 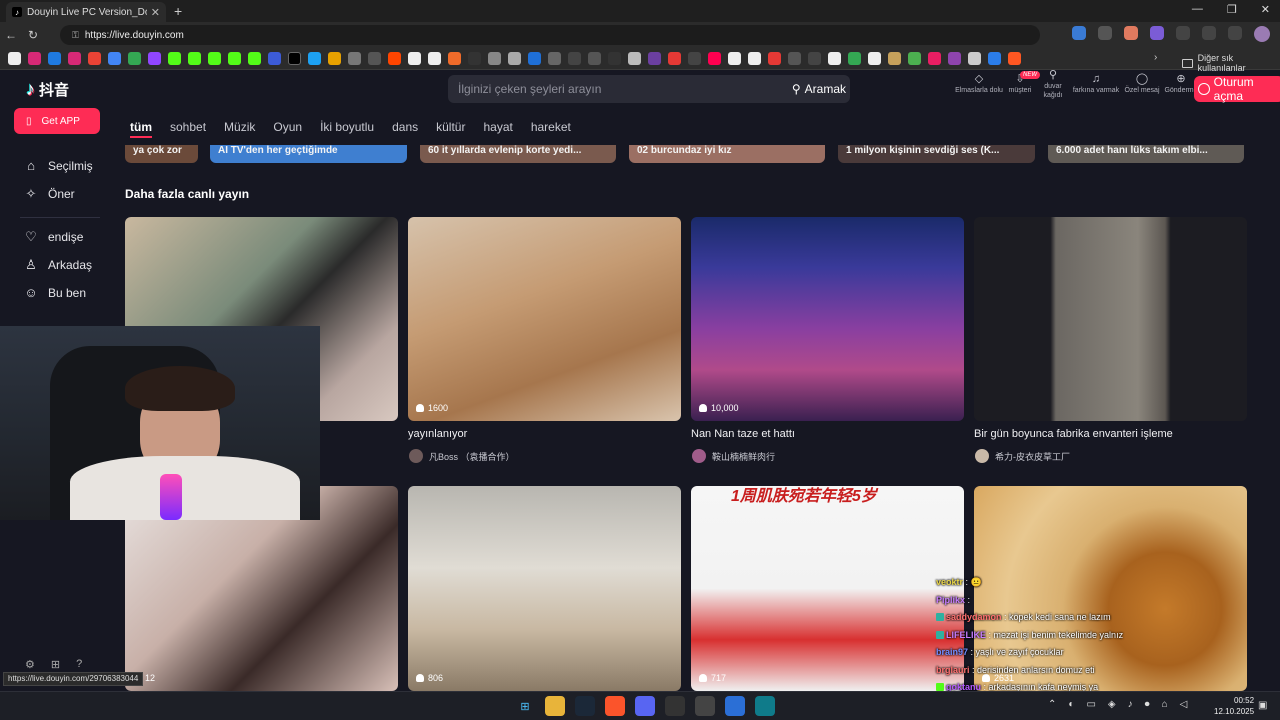 What do you see at coordinates (1232, 9) in the screenshot?
I see `maximize-button: ❐` at bounding box center [1232, 9].